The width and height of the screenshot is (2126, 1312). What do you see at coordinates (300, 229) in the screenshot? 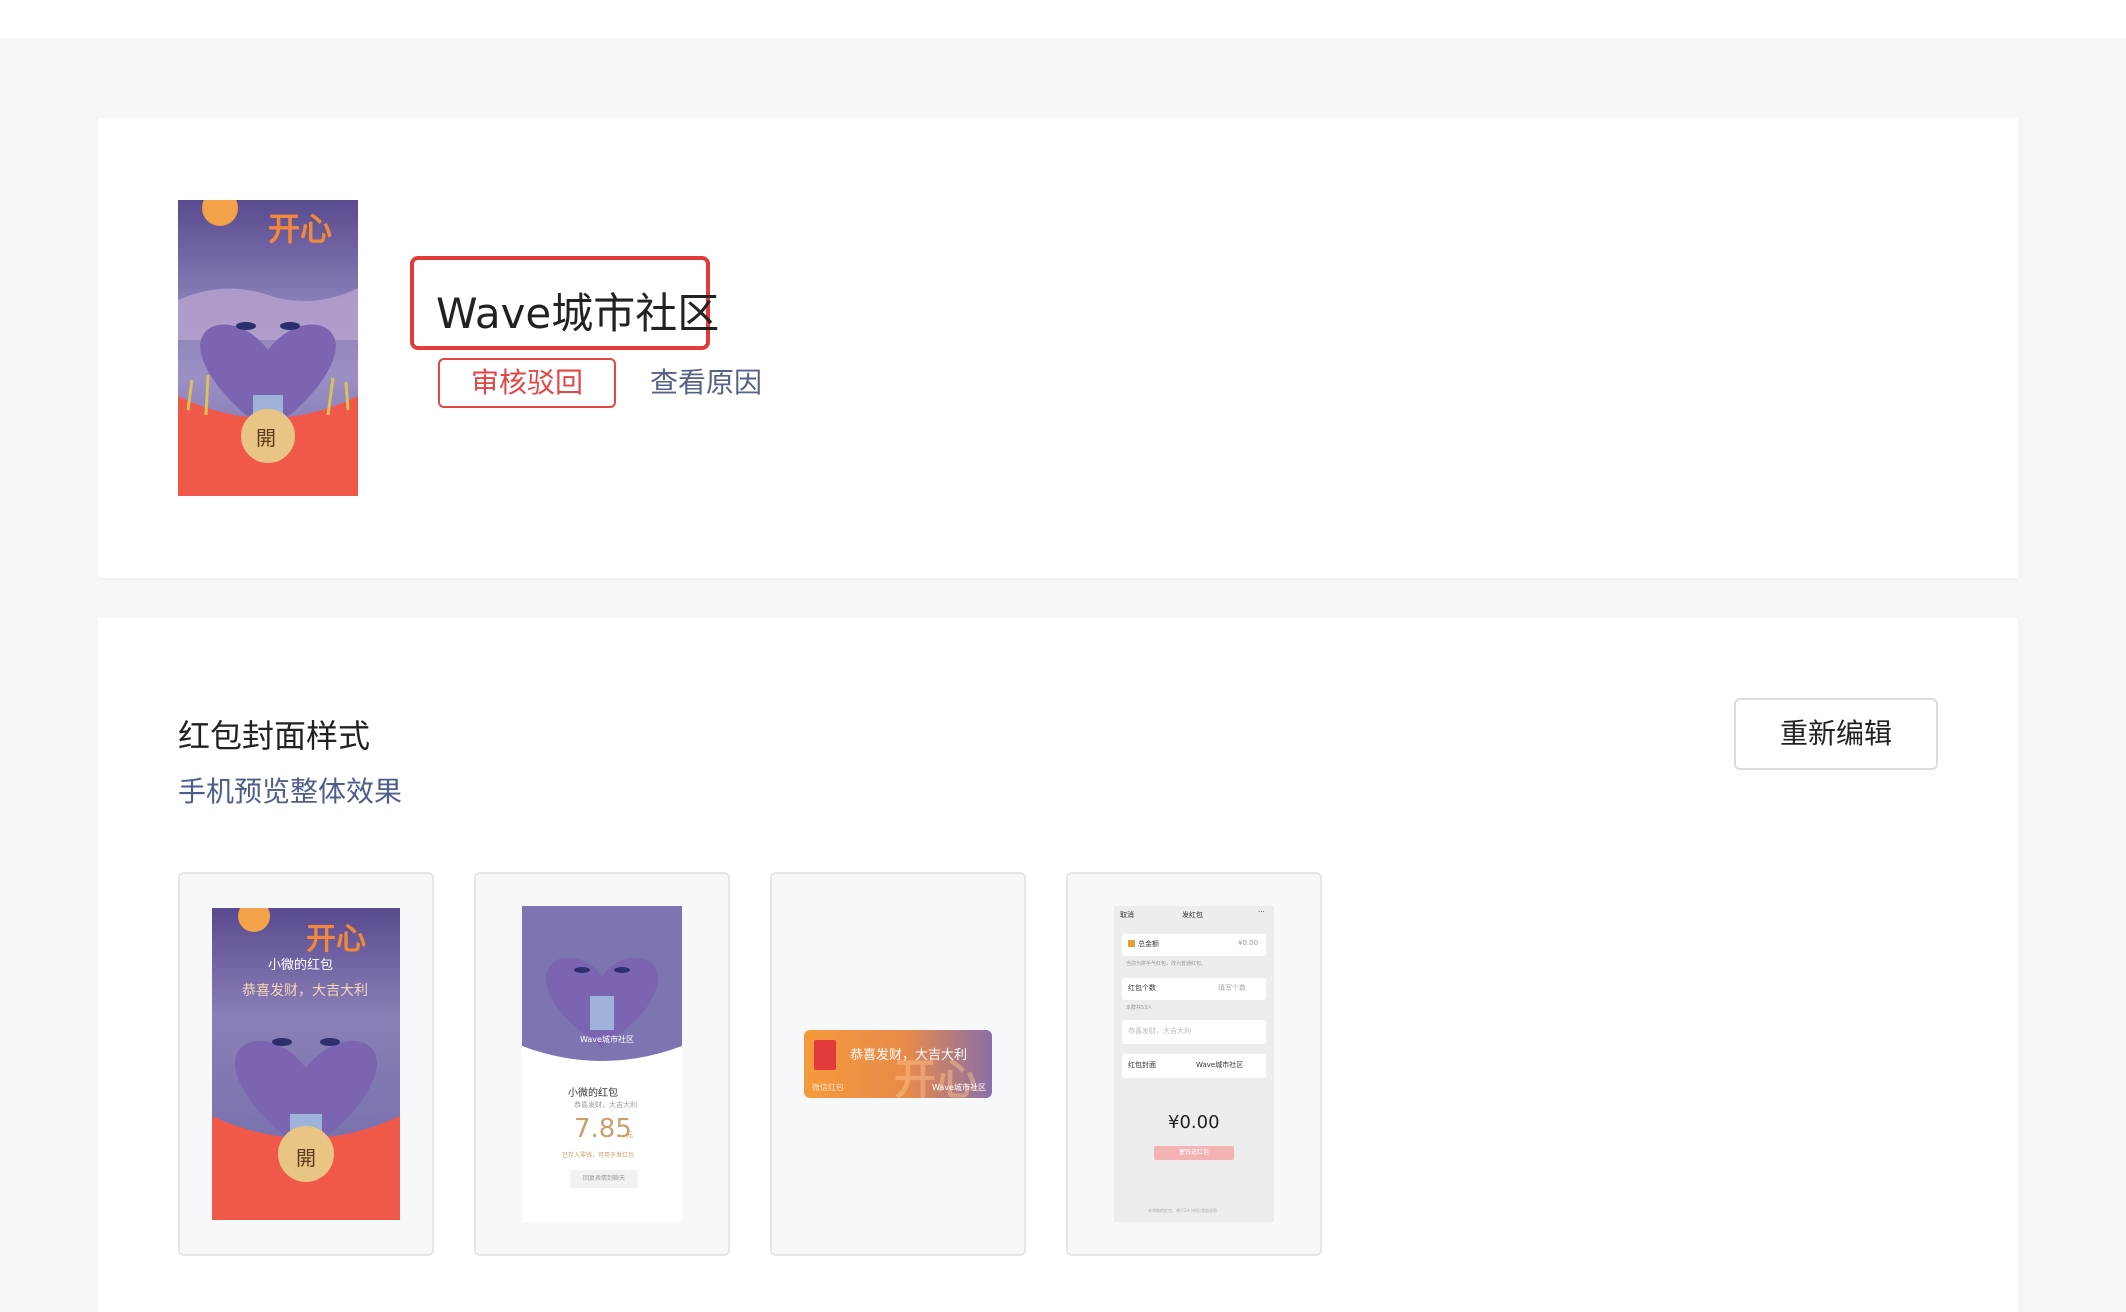
I see `cover-art-title: 开心` at bounding box center [300, 229].